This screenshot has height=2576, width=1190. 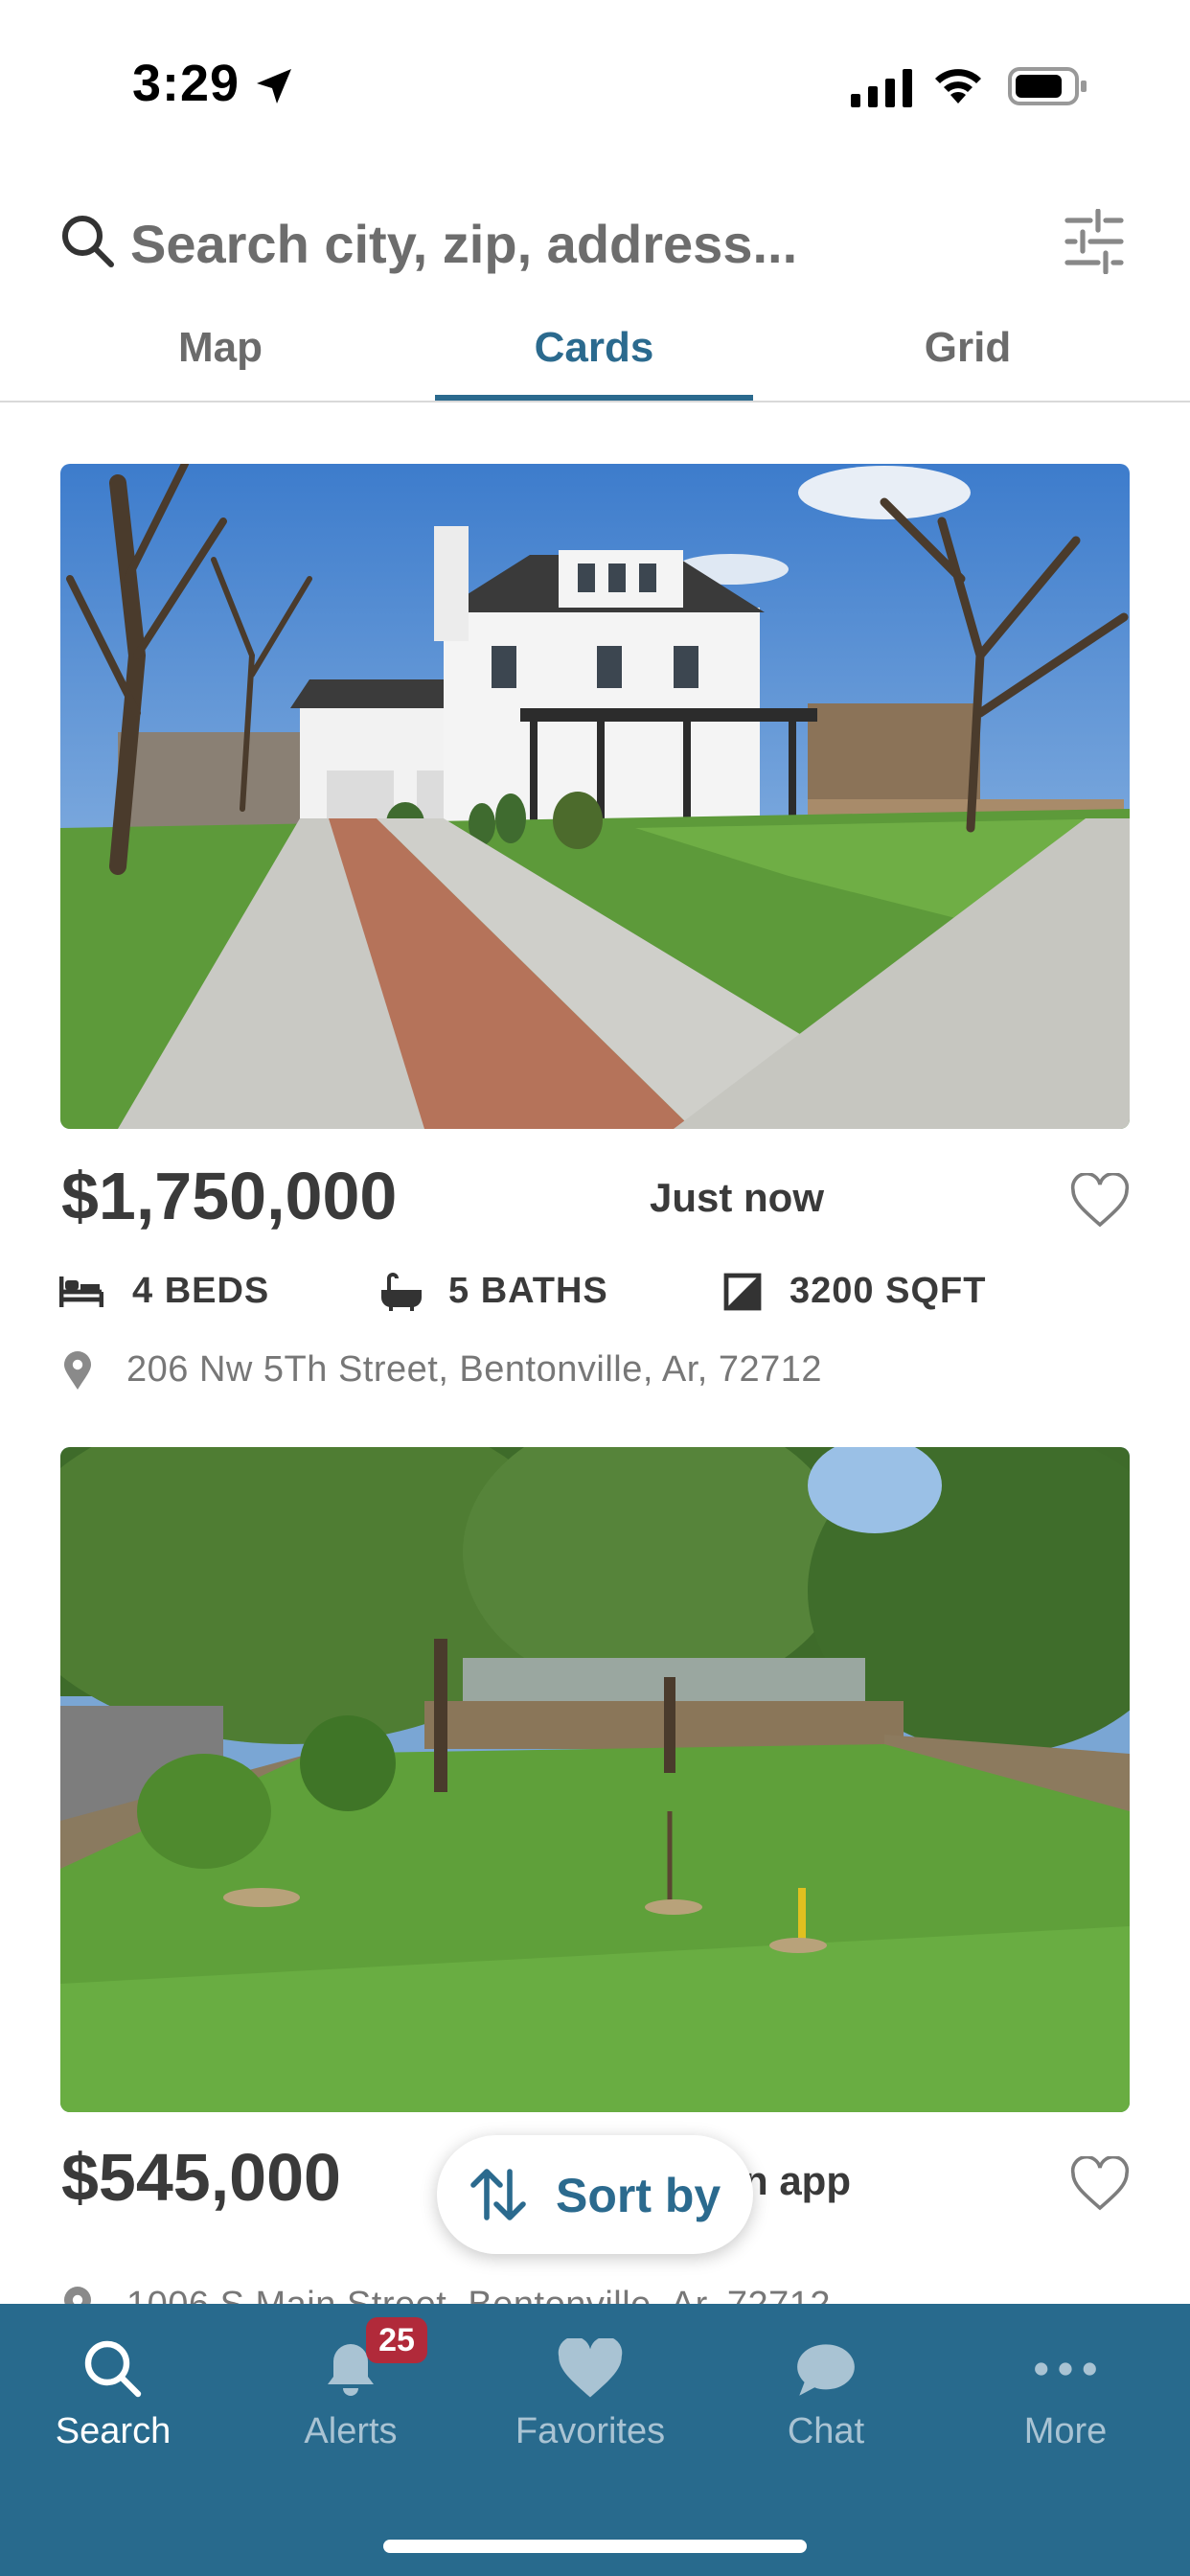 What do you see at coordinates (114, 2400) in the screenshot?
I see `nav-search: Search` at bounding box center [114, 2400].